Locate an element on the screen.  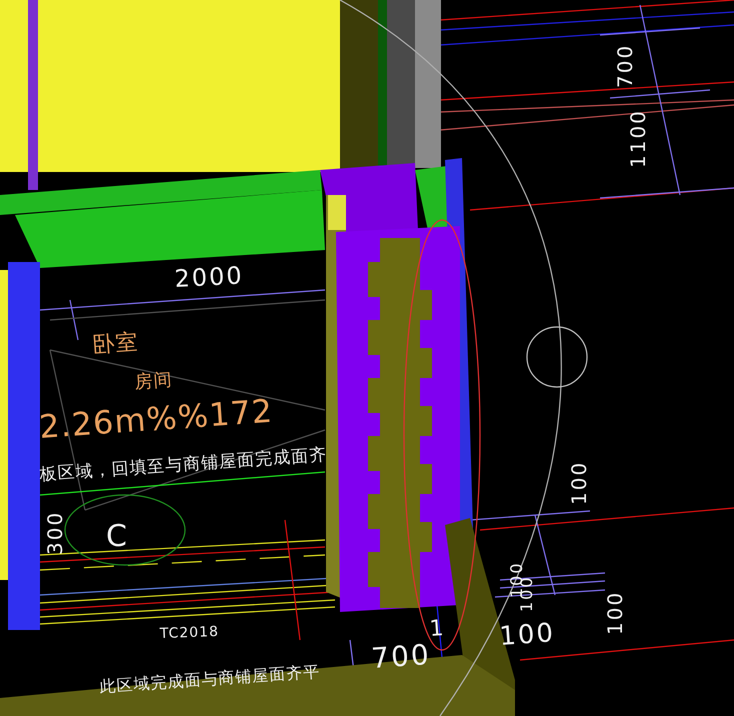
dimension-text: 300 is located at coordinates (55, 532).